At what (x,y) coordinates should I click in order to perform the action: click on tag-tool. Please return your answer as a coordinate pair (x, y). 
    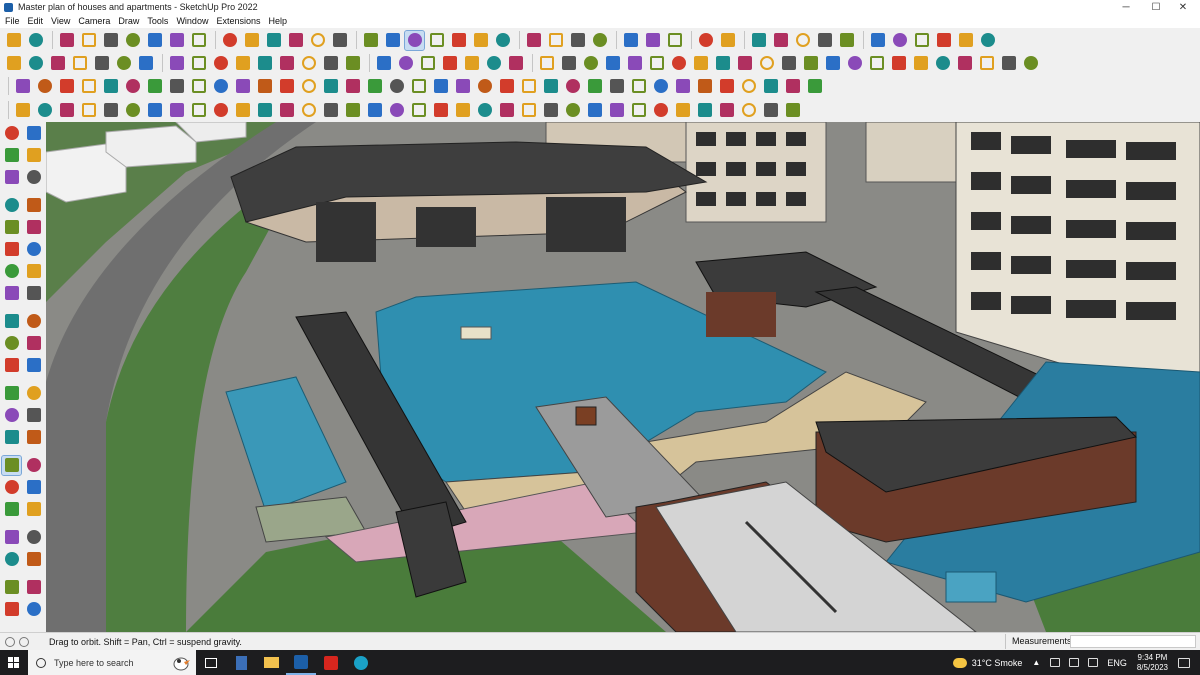
    Looking at the image, I should click on (11, 177).